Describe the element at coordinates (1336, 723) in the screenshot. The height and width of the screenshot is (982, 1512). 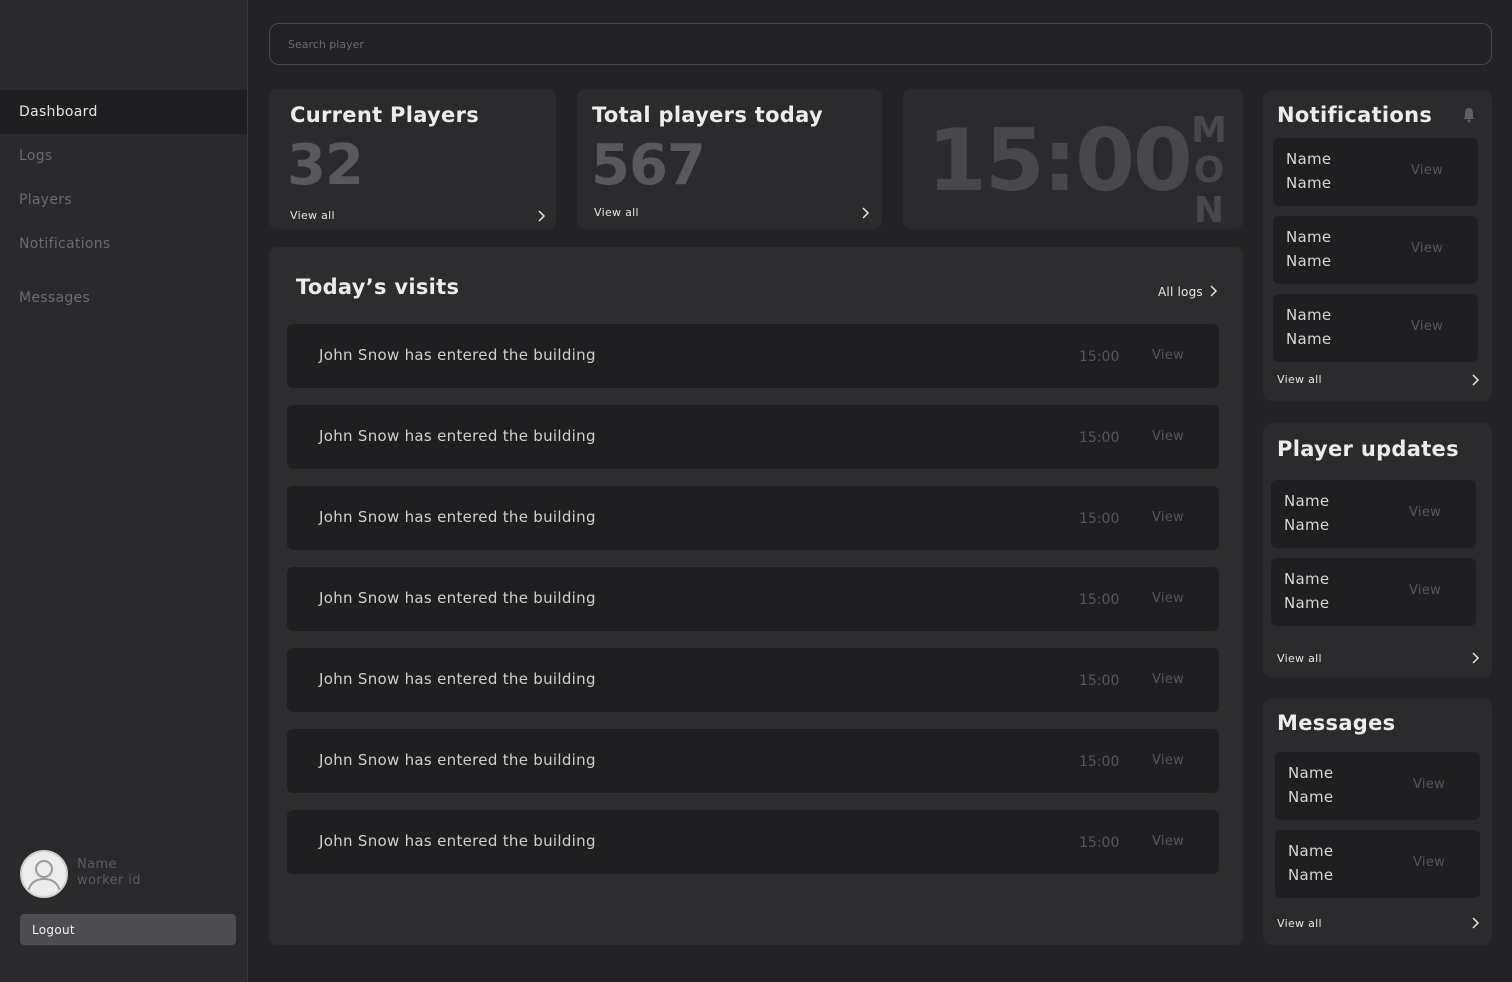
I see `messages-title: Messages` at that location.